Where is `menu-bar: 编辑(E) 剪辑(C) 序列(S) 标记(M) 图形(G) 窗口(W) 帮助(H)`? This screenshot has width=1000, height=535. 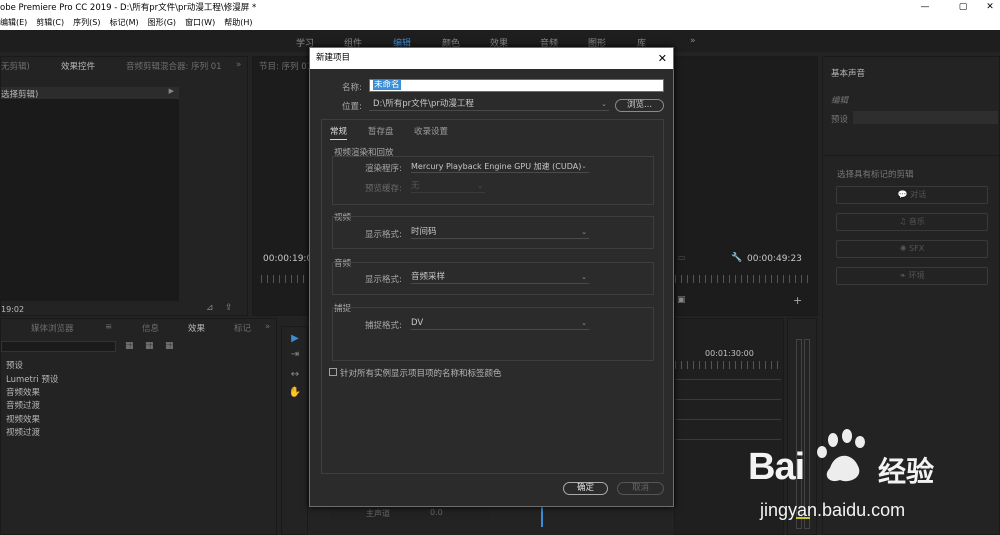 menu-bar: 编辑(E) 剪辑(C) 序列(S) 标记(M) 图形(G) 窗口(W) 帮助(H) is located at coordinates (500, 23).